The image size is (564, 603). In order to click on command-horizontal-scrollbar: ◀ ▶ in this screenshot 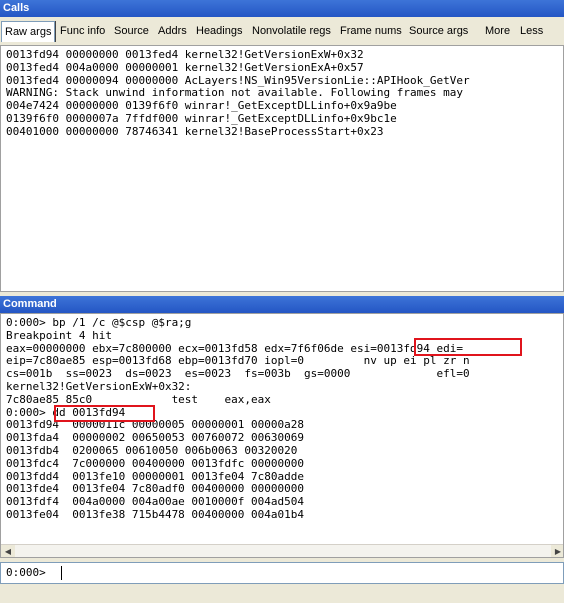, I will do `click(282, 550)`.